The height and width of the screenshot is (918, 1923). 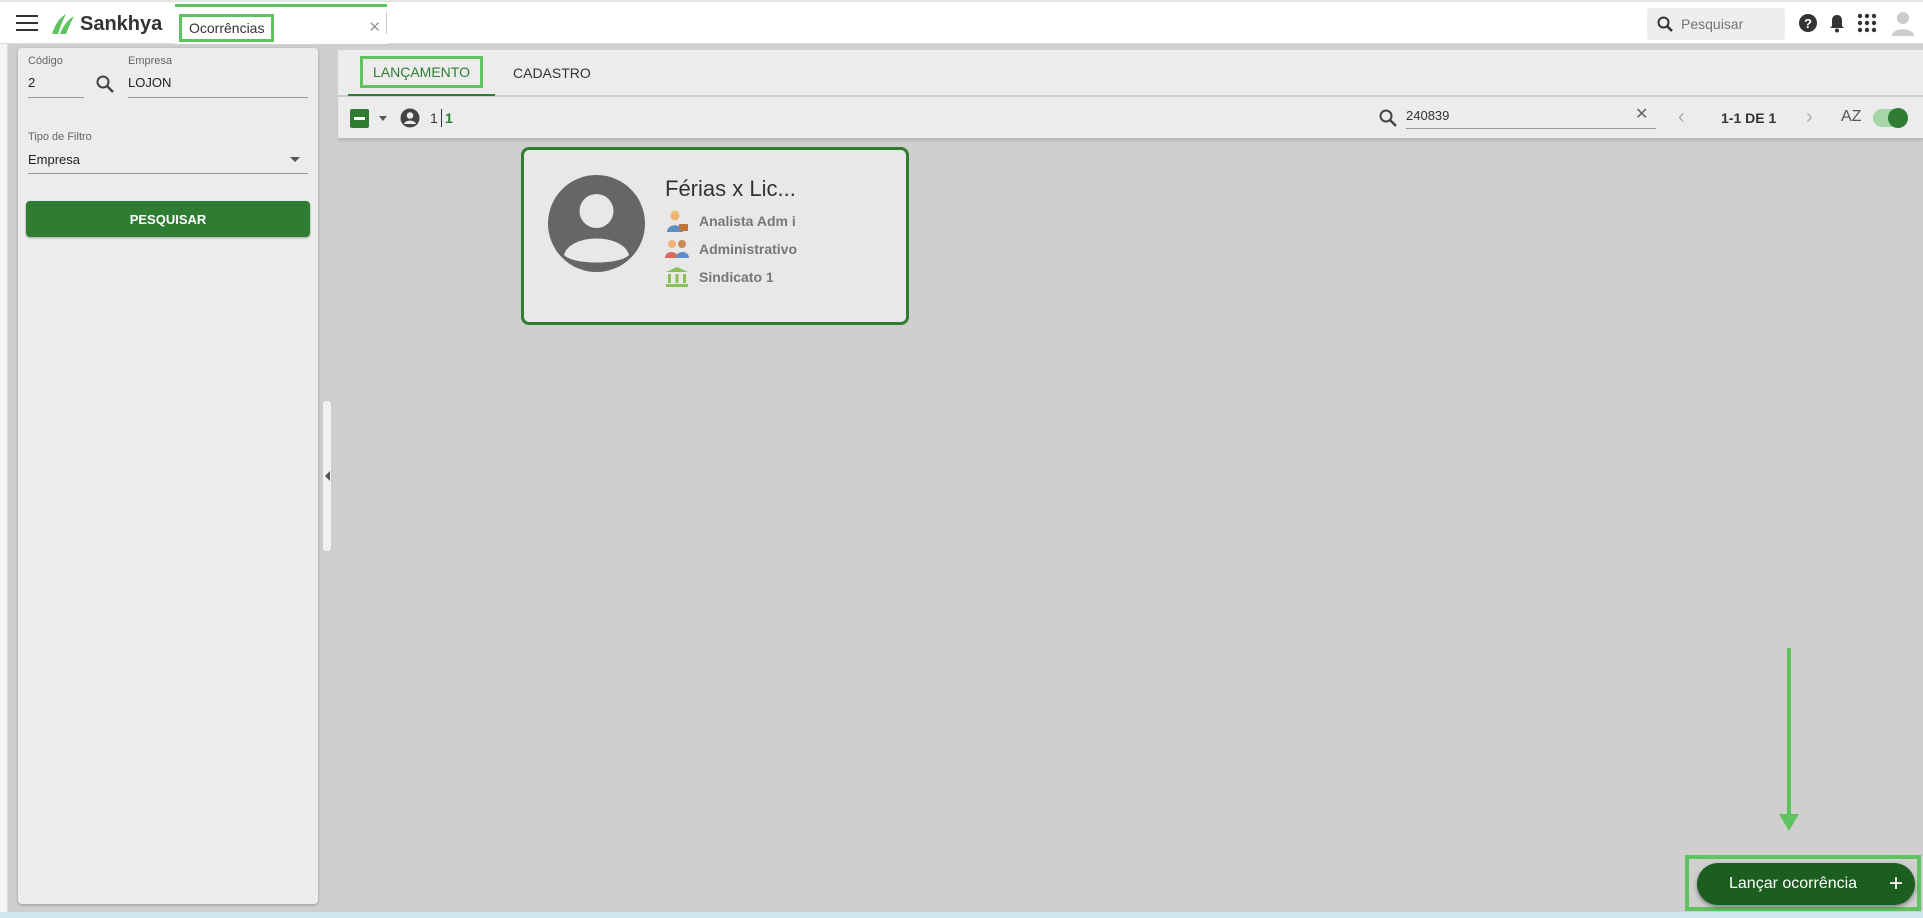 I want to click on empresa-underline, so click(x=218, y=97).